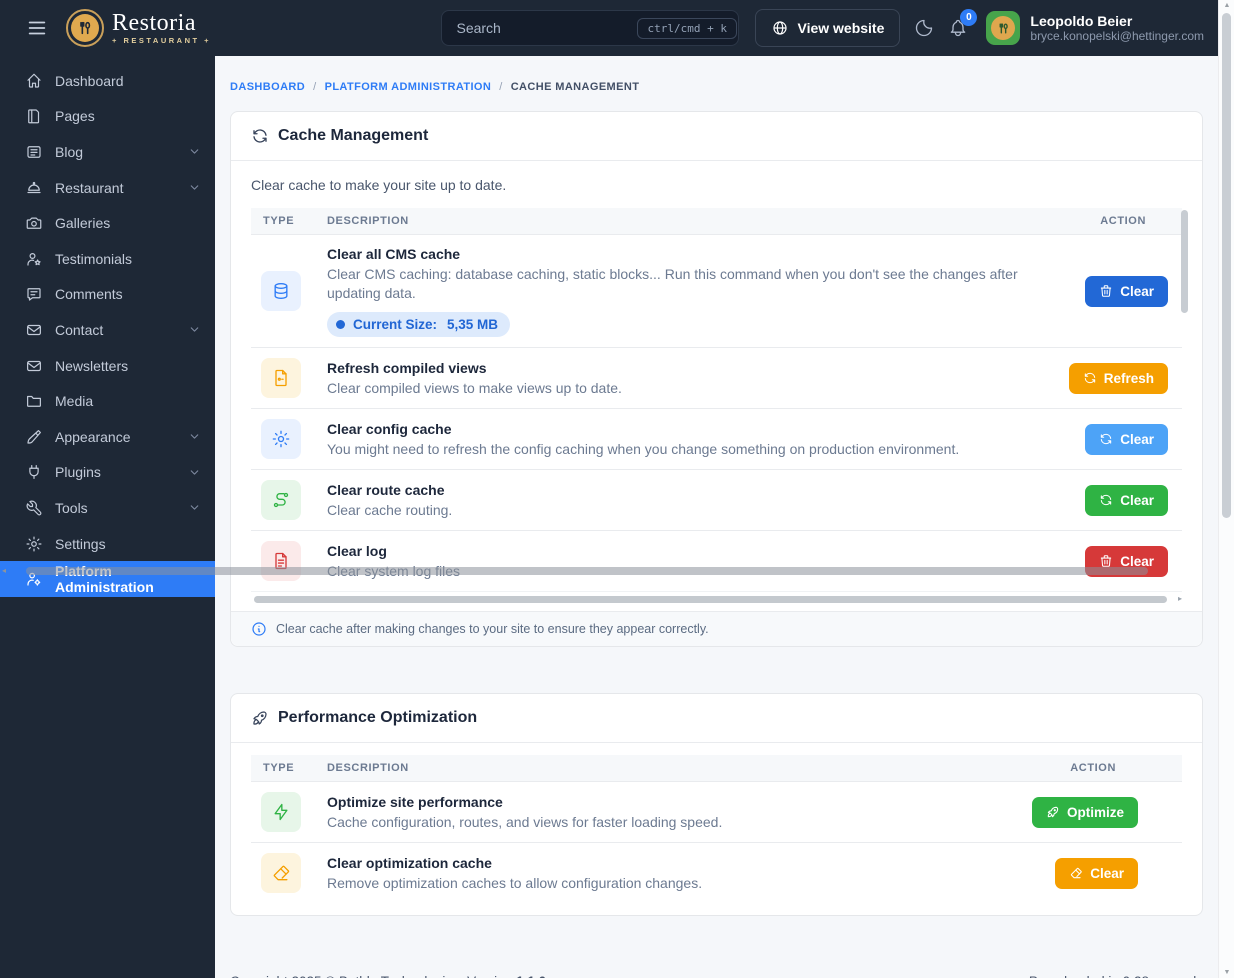 This screenshot has height=978, width=1234. What do you see at coordinates (107, 437) in the screenshot?
I see `sidebar-item-appearance: Appearance` at bounding box center [107, 437].